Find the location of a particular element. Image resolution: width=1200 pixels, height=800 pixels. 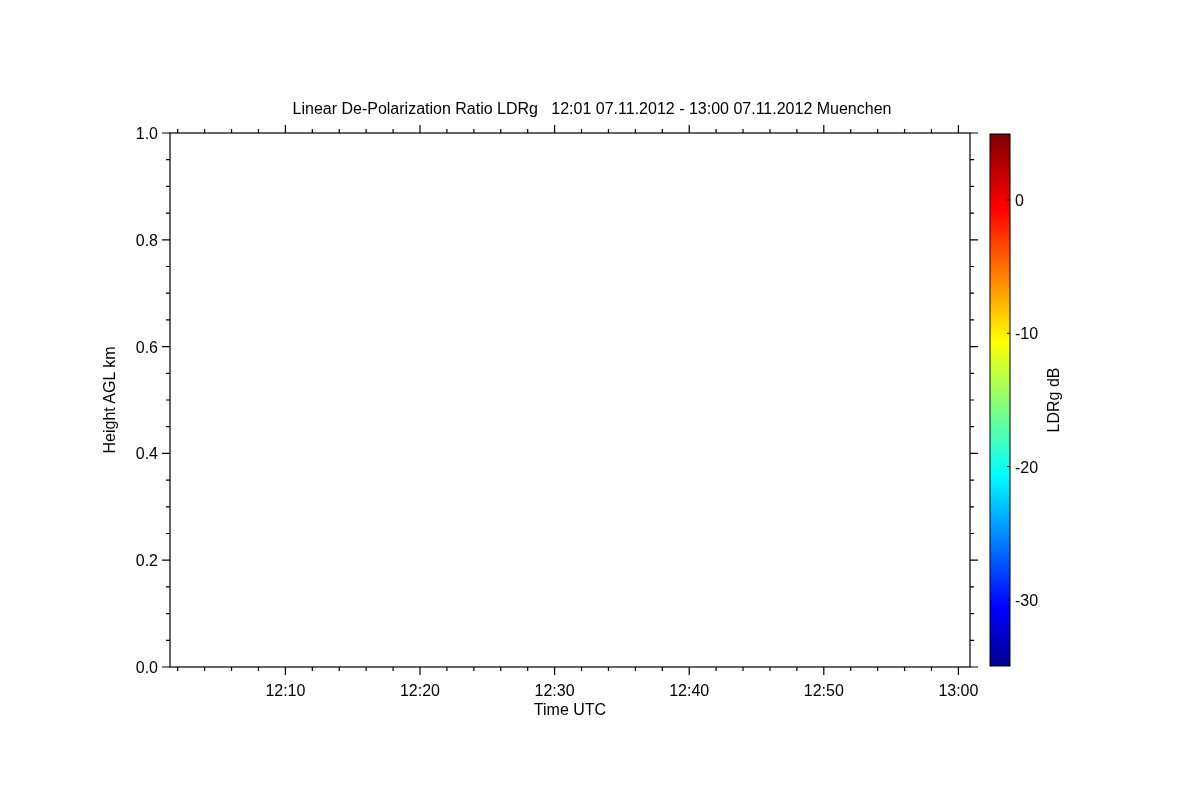

tick-label: 0.8 is located at coordinates (146, 240).